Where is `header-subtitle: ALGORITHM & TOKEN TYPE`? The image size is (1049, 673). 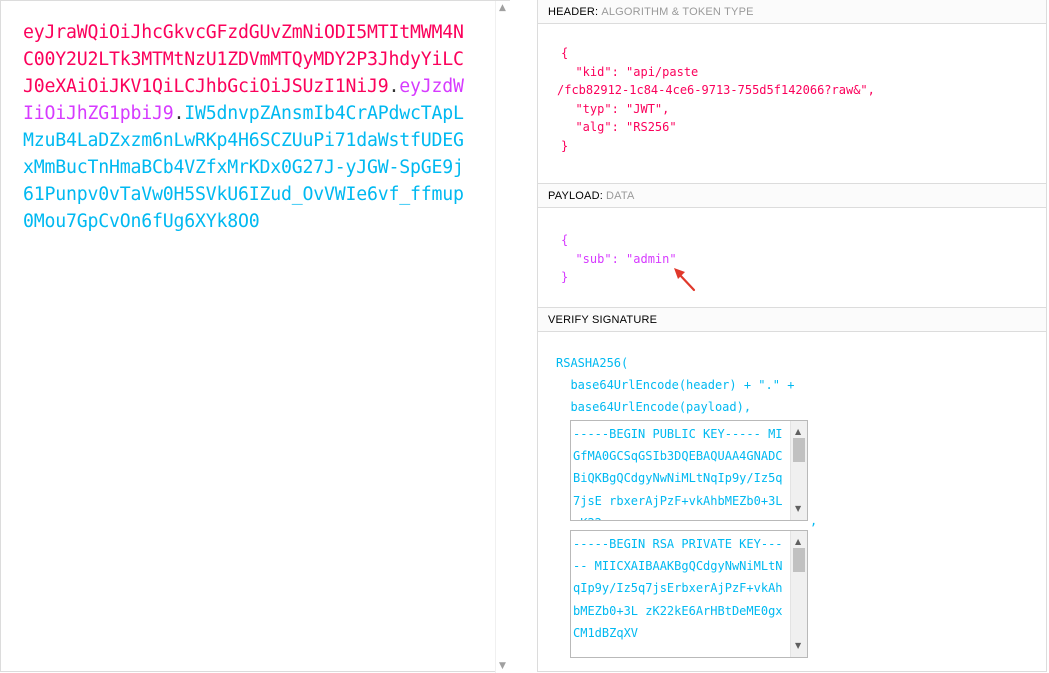 header-subtitle: ALGORITHM & TOKEN TYPE is located at coordinates (677, 12).